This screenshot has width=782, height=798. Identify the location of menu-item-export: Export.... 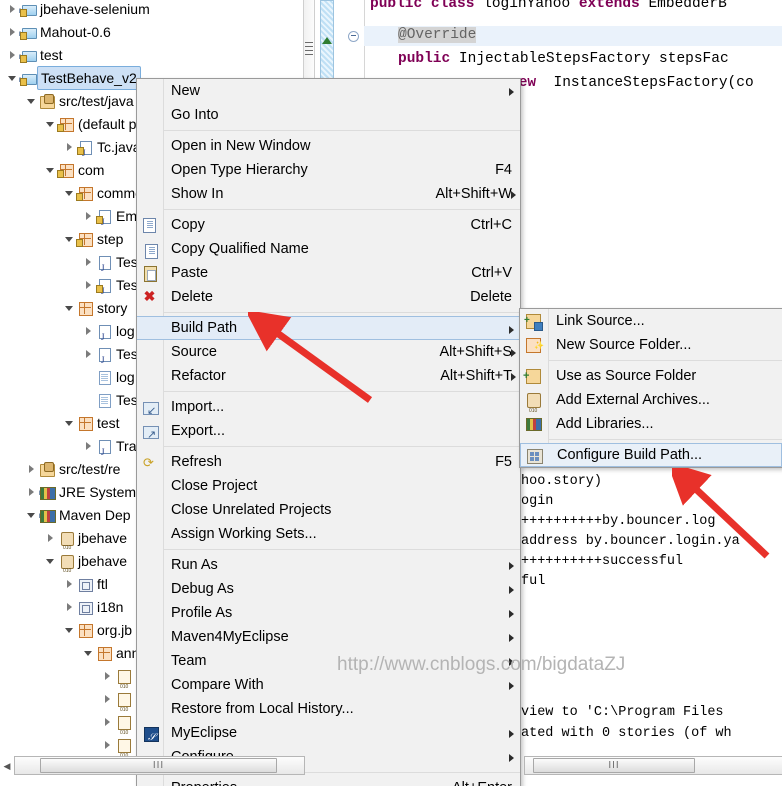
(328, 433).